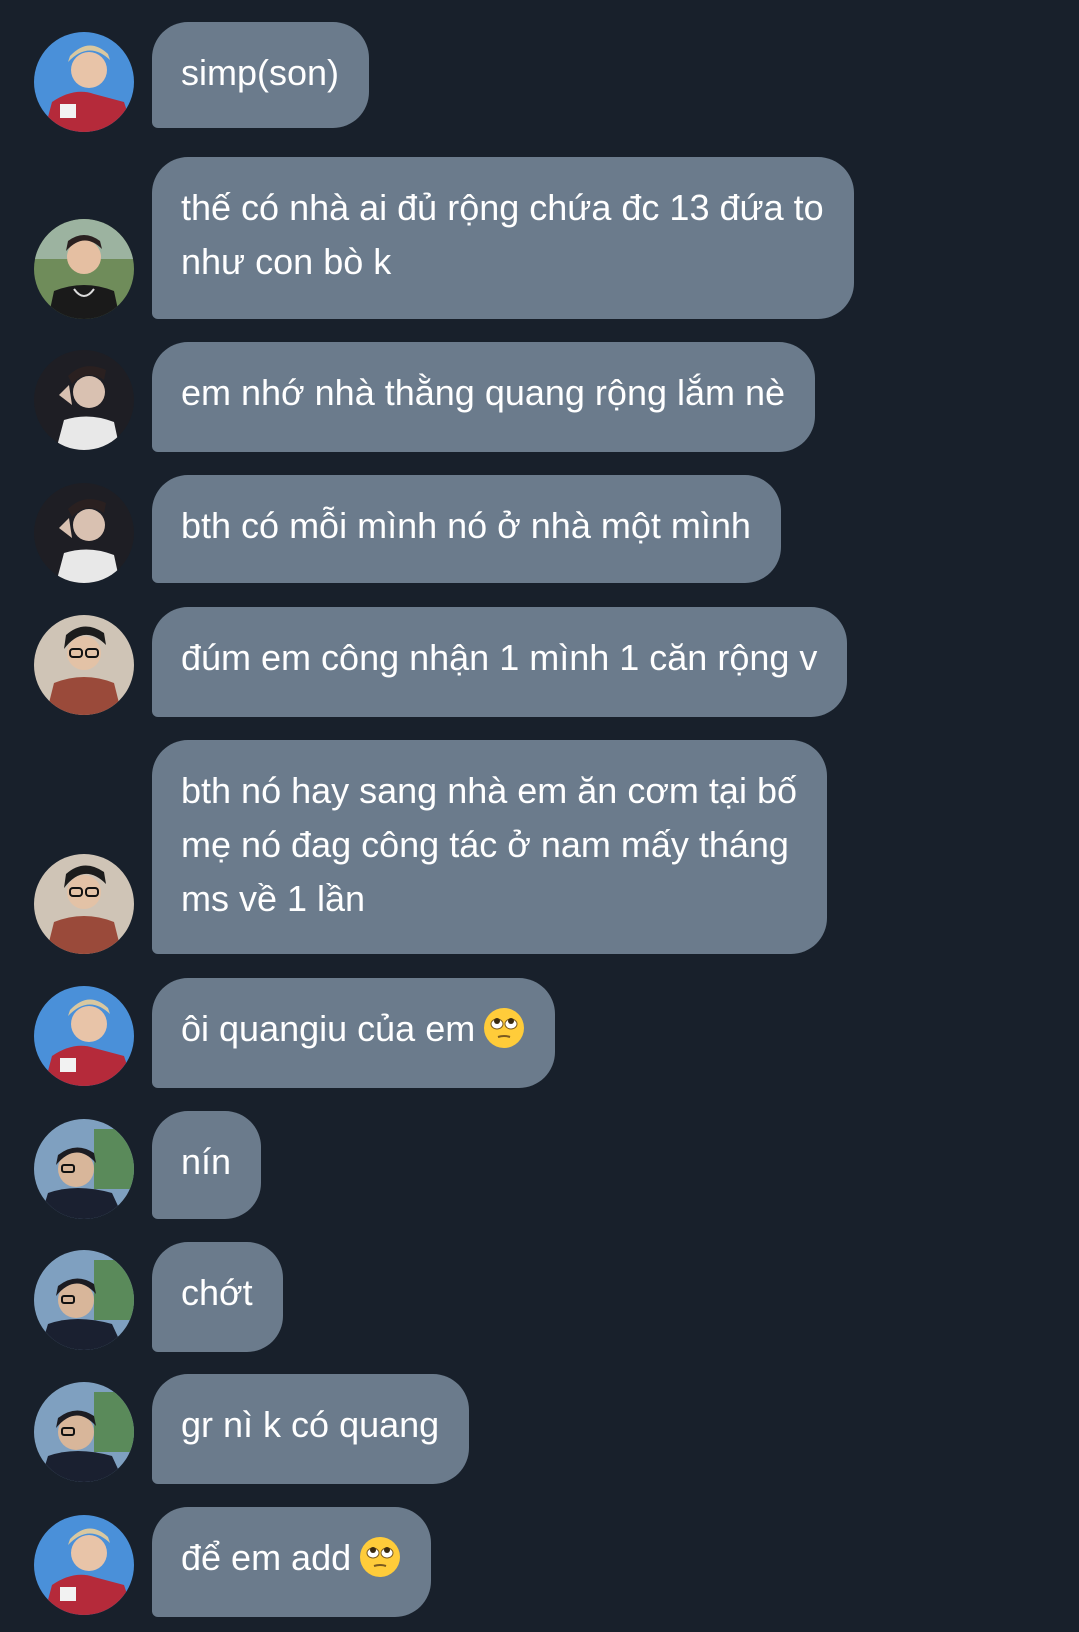 The height and width of the screenshot is (1632, 1079). I want to click on message-text: bth có mỗi mình nó ở nhà một mình, so click(466, 525).